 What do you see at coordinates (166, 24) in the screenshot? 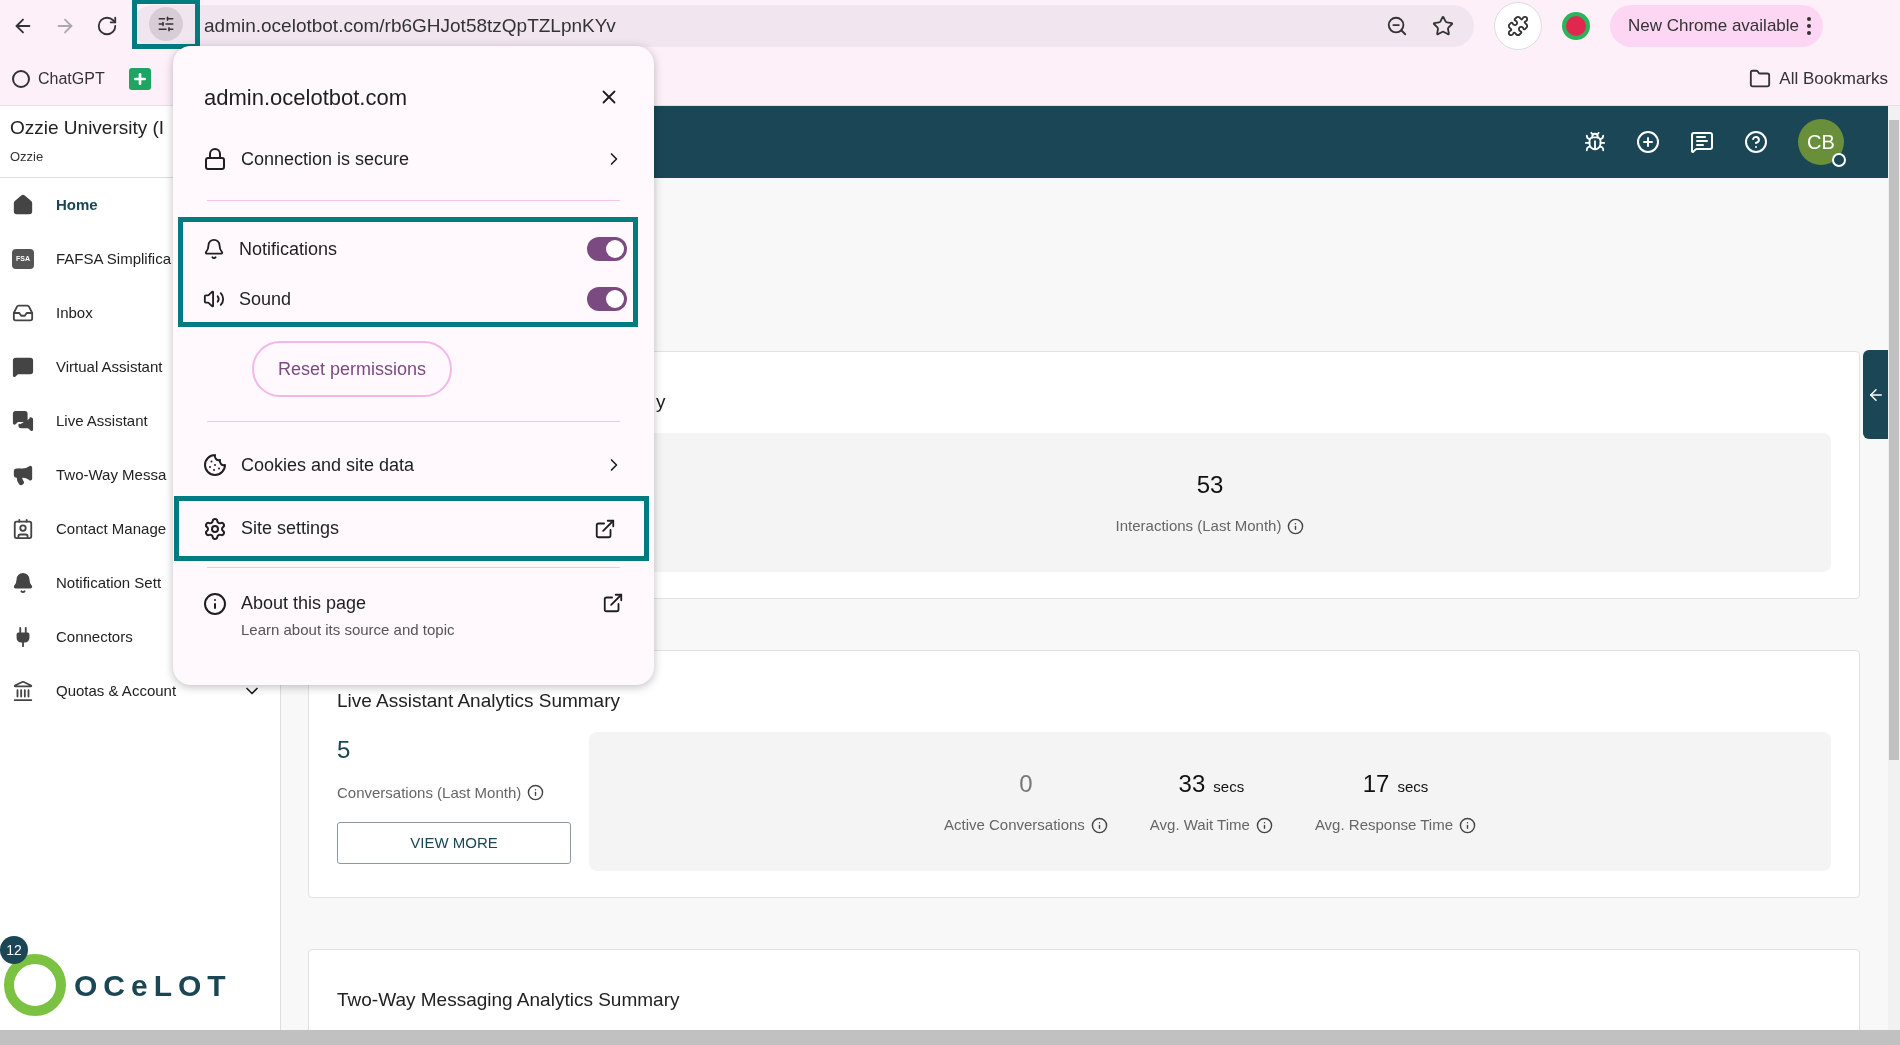
I see `site-info-icon` at bounding box center [166, 24].